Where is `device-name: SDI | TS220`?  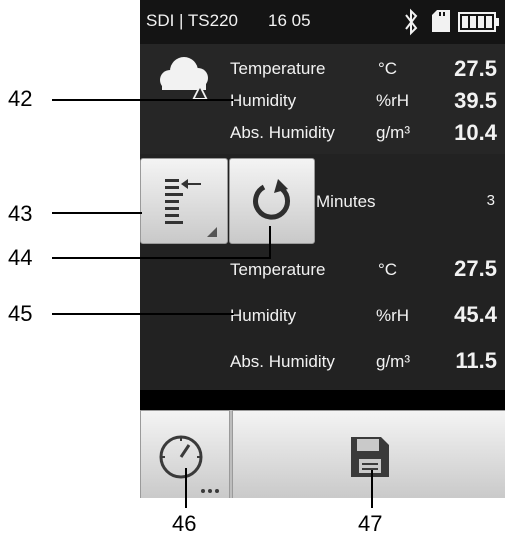
device-name: SDI | TS220 is located at coordinates (192, 20).